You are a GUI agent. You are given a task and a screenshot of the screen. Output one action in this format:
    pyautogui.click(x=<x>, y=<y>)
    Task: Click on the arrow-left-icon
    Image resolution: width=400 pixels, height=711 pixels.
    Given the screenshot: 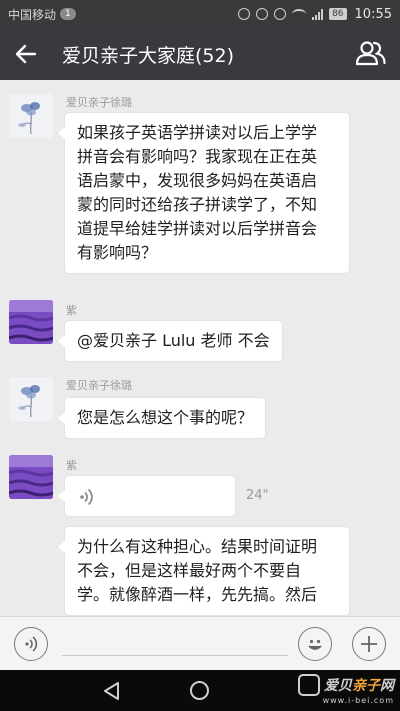 What is the action you would take?
    pyautogui.click(x=26, y=54)
    